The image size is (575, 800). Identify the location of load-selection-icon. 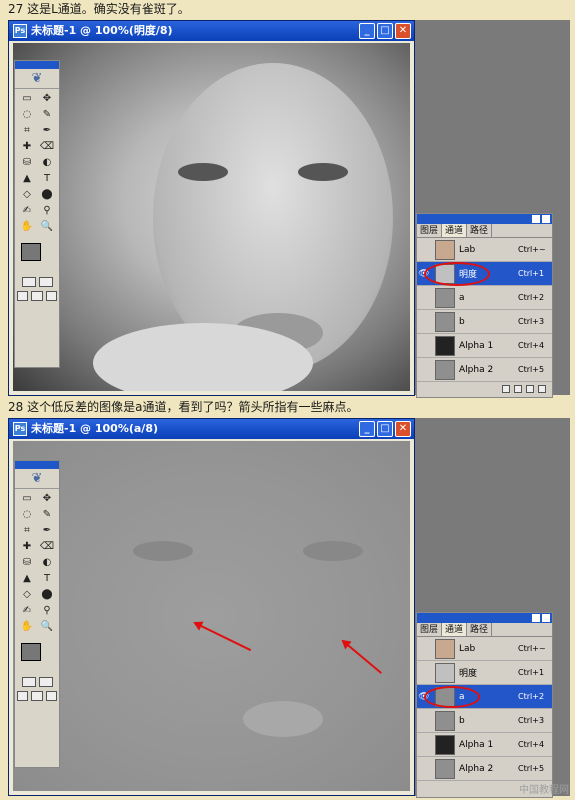
(506, 389).